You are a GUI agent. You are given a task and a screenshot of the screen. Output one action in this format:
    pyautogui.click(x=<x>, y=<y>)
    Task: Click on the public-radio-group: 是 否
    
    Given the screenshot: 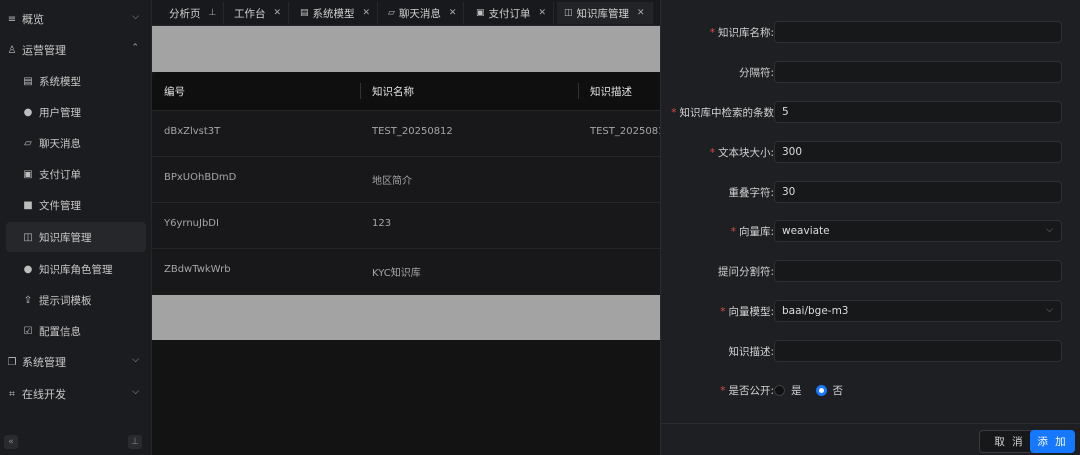 What is the action you would take?
    pyautogui.click(x=815, y=390)
    